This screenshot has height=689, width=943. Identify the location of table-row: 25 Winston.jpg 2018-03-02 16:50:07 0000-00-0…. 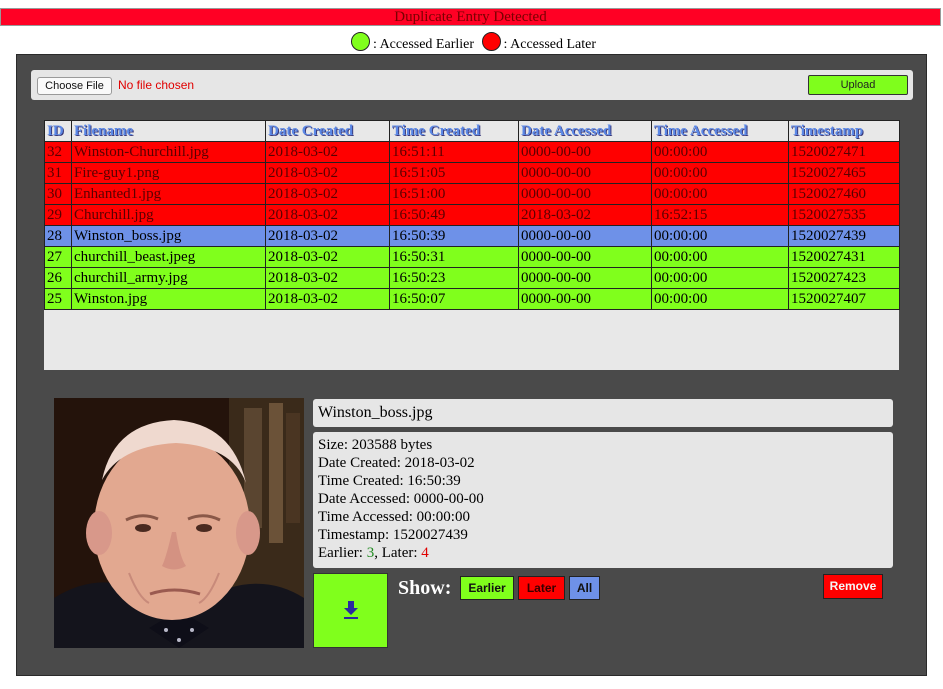
(472, 299).